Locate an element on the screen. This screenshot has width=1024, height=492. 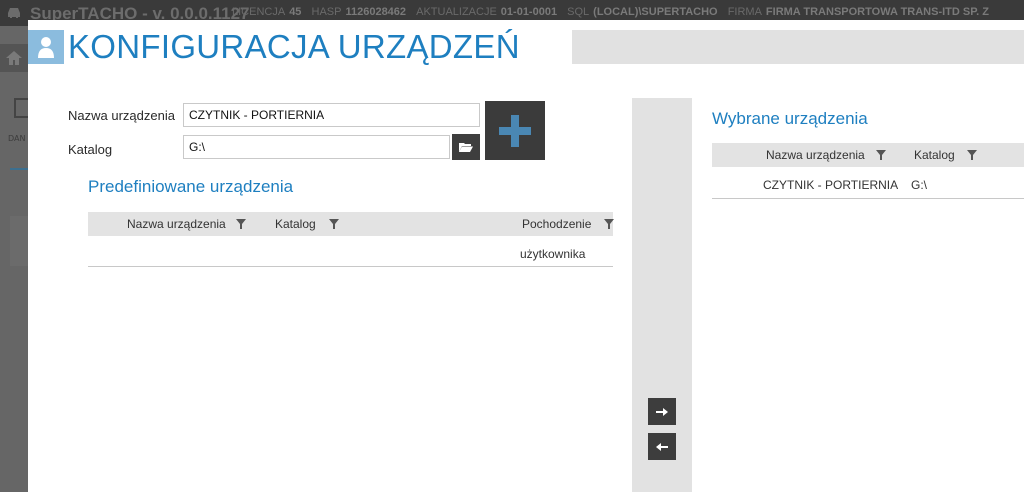
car-icon is located at coordinates (14, 13).